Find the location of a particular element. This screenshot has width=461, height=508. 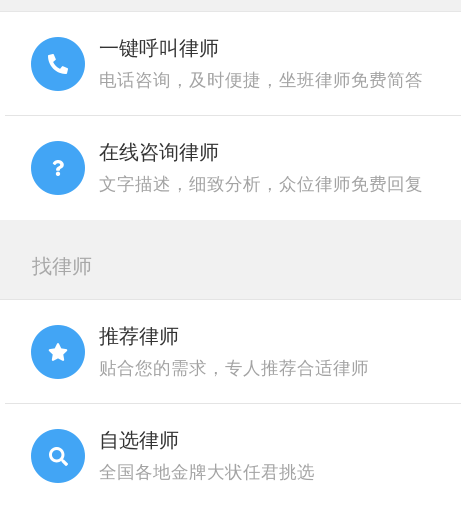

item-title: 一键呼叫律师 is located at coordinates (159, 48).